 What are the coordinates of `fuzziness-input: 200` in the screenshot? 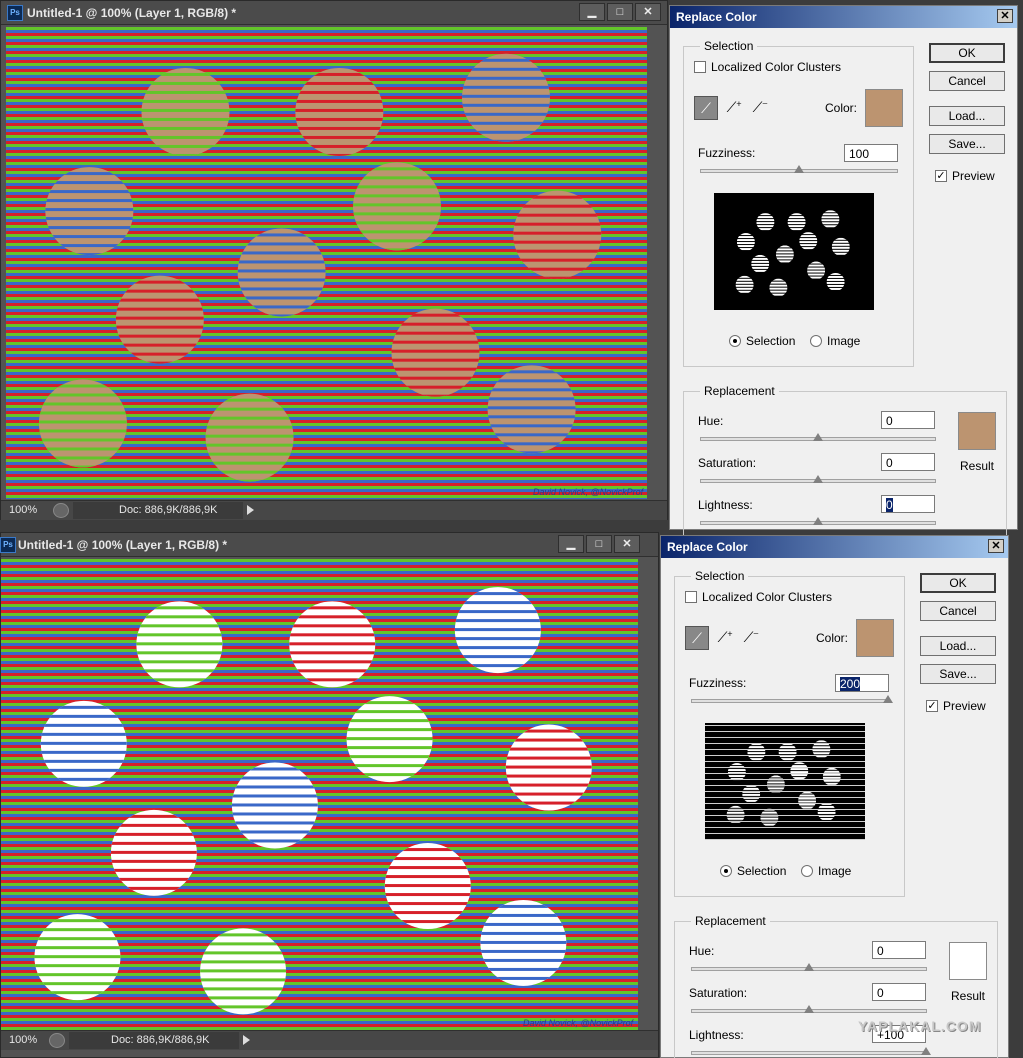 It's located at (862, 683).